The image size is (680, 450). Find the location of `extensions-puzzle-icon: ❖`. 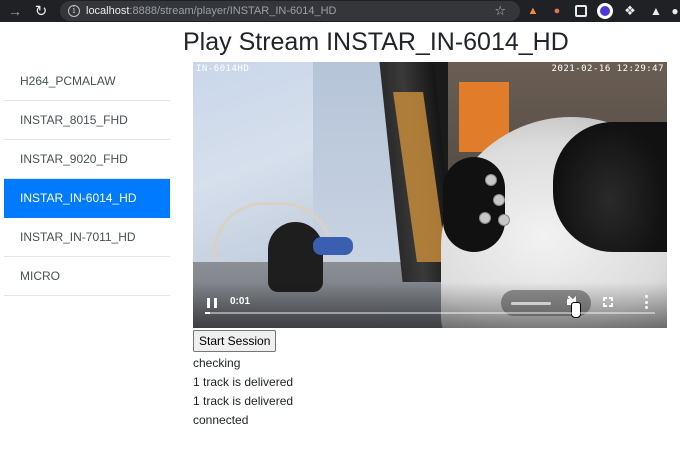

extensions-puzzle-icon: ❖ is located at coordinates (630, 11).